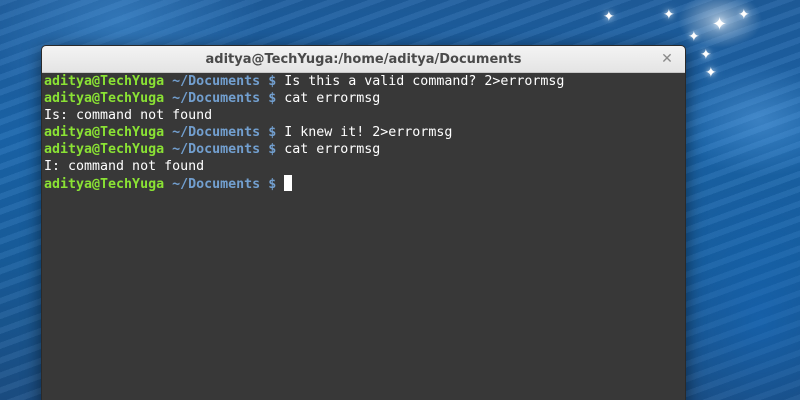  Describe the element at coordinates (363, 183) in the screenshot. I see `terminal-prompt-line: aditya@TechYuga ~/Documents $` at that location.